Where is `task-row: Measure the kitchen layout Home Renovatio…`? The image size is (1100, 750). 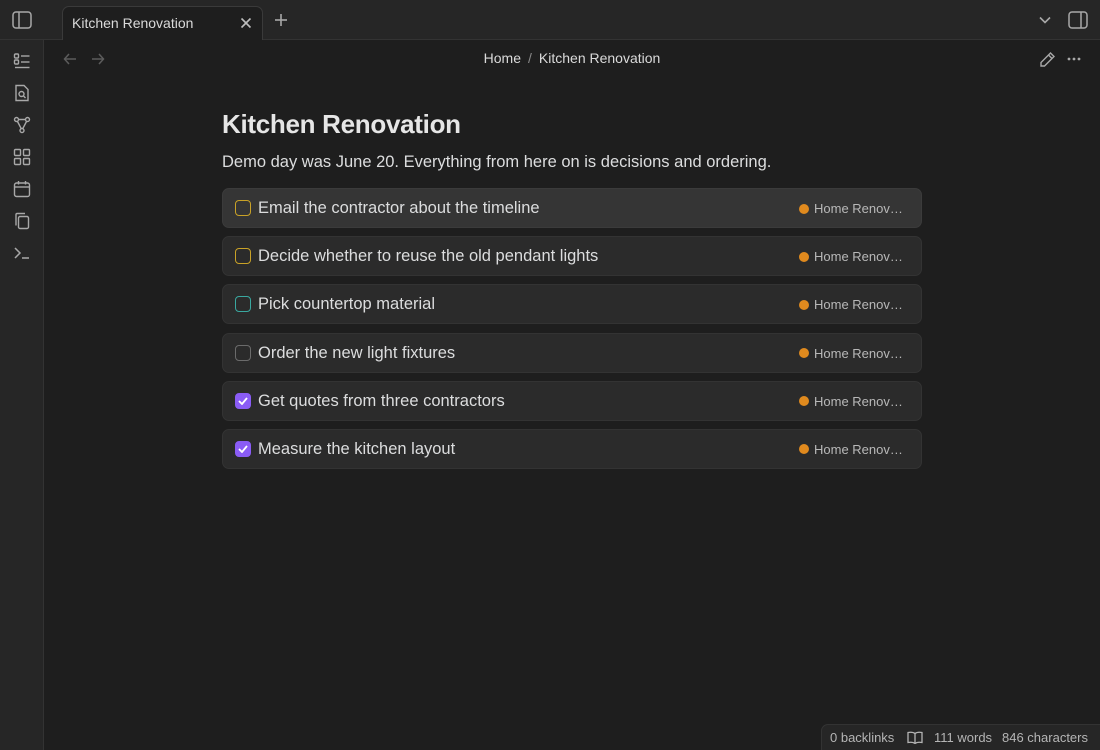
task-row: Measure the kitchen layout Home Renovatio… is located at coordinates (572, 448).